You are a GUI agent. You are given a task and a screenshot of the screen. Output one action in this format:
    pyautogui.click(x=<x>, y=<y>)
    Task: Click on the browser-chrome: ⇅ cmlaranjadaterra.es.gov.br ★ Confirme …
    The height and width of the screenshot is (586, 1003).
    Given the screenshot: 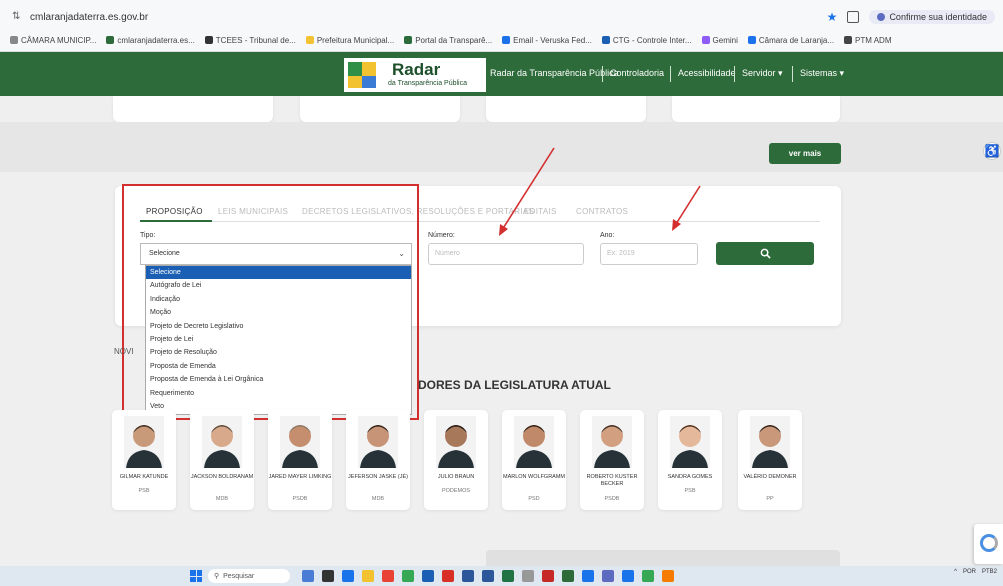 What is the action you would take?
    pyautogui.click(x=501, y=26)
    